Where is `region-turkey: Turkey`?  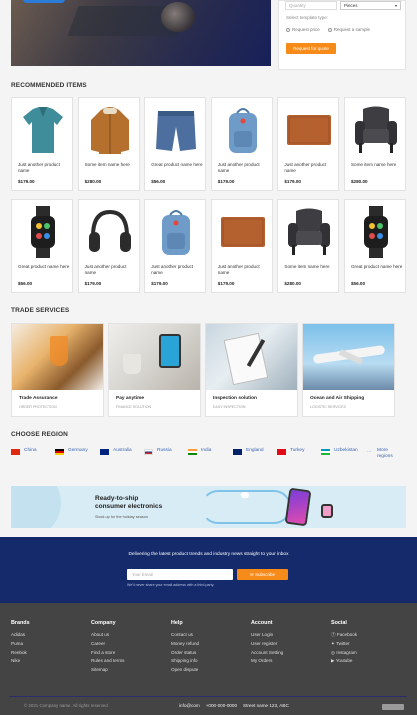 region-turkey: Turkey is located at coordinates (290, 451).